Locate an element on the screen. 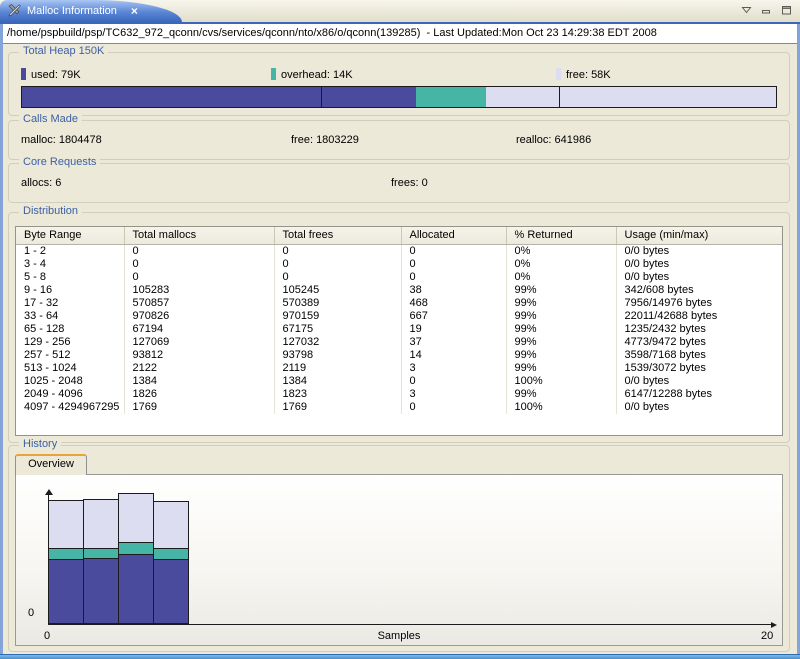  history-bar-overhead is located at coordinates (101, 553).